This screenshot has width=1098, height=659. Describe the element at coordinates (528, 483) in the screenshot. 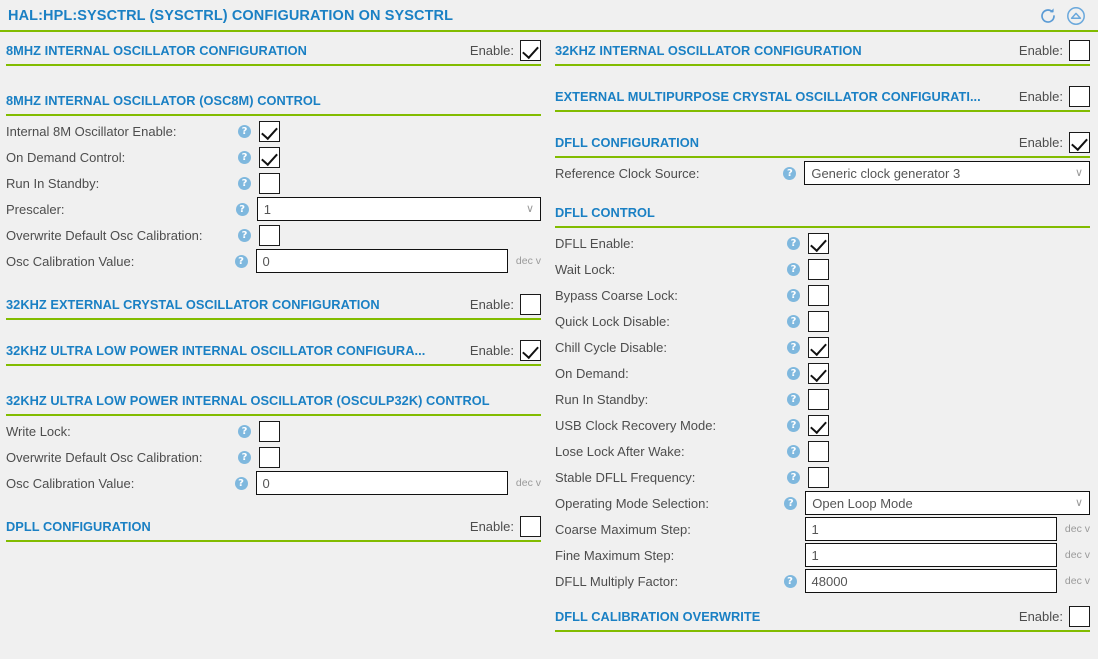

I see `unit-label: dec v` at that location.